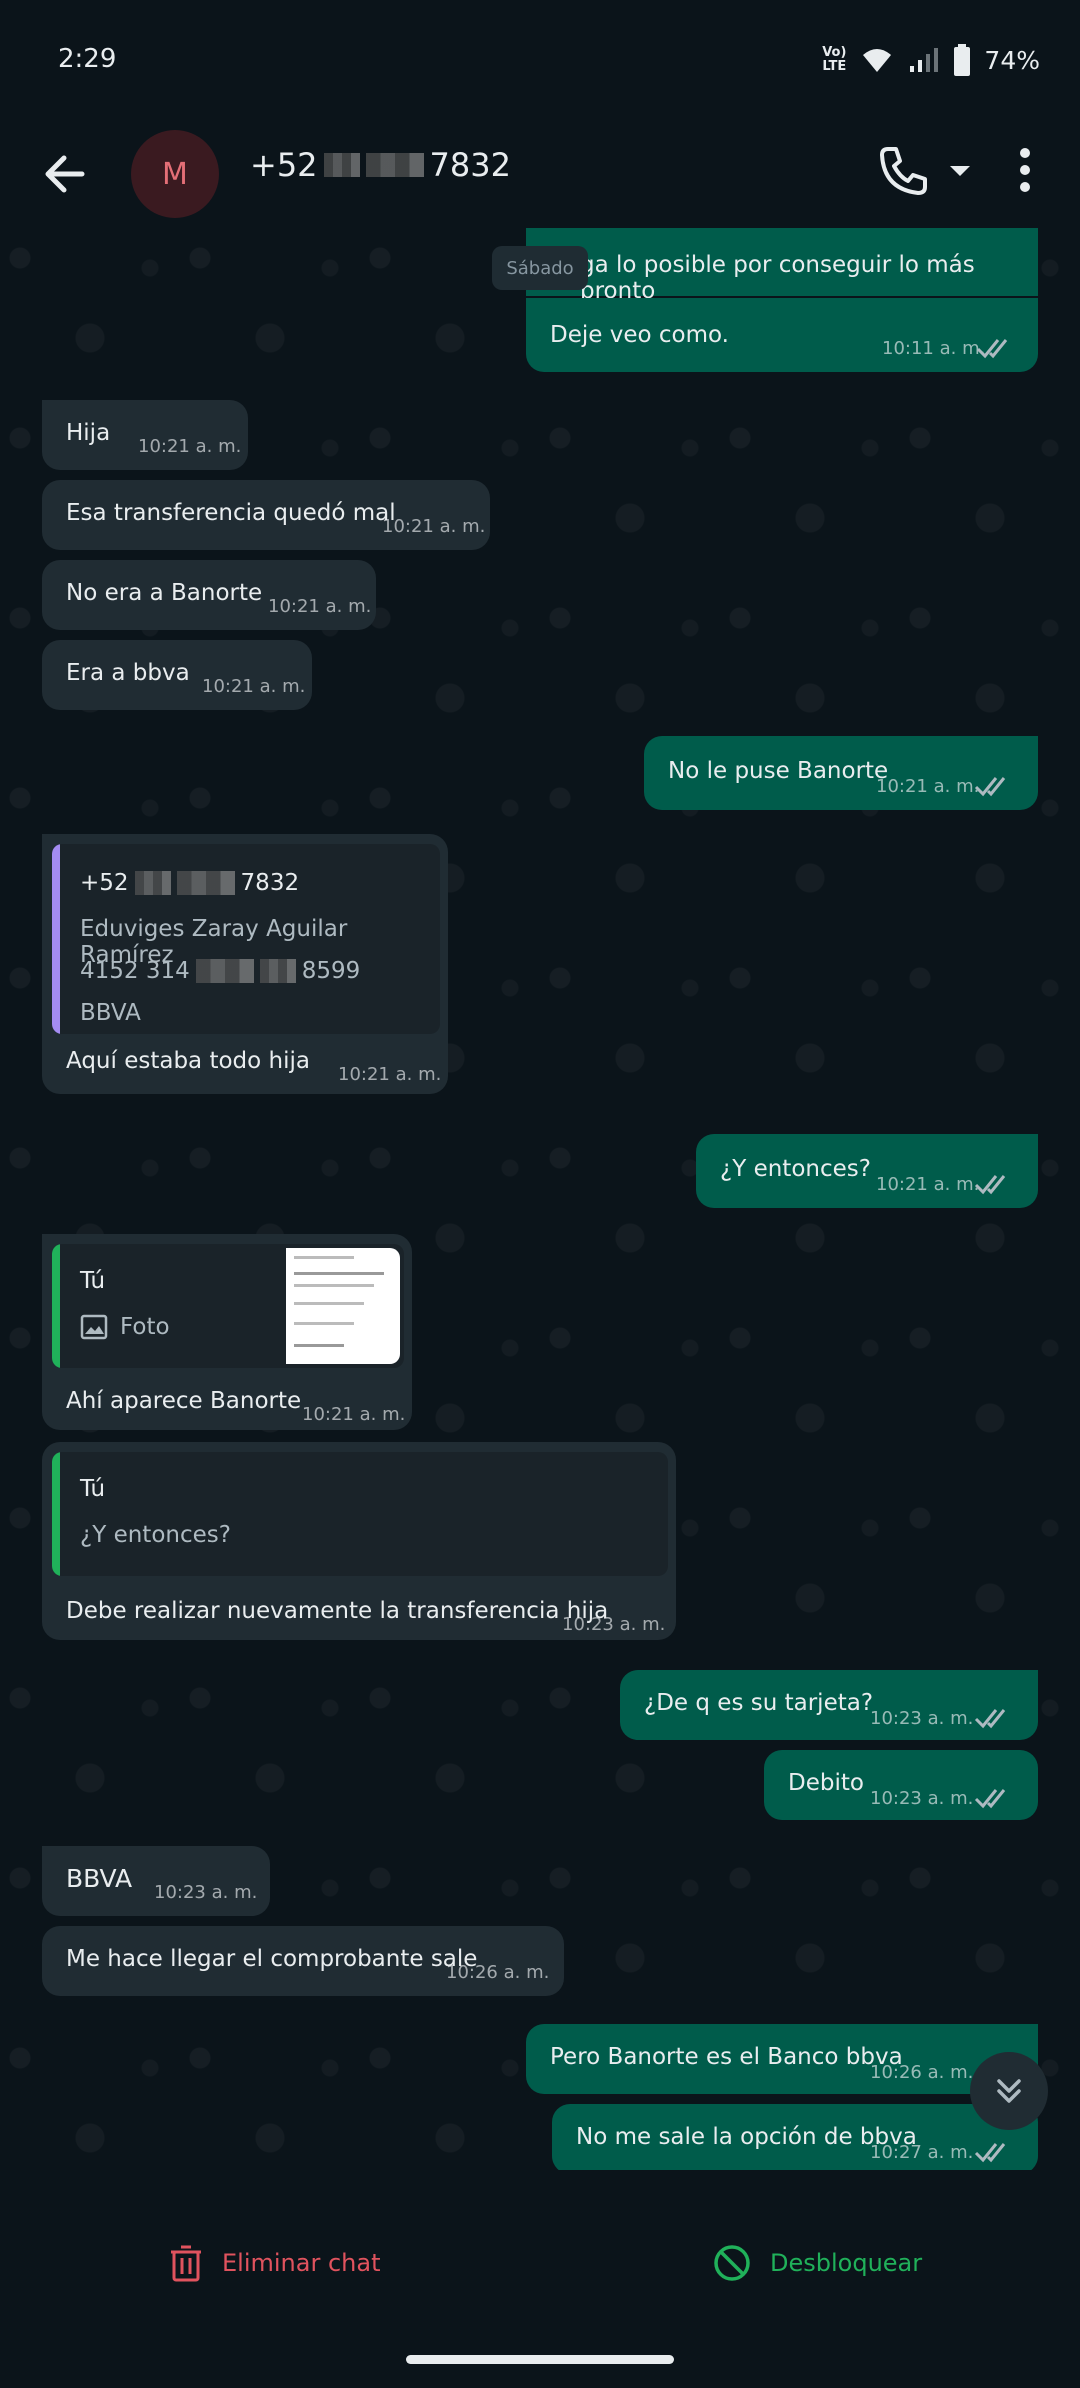  Describe the element at coordinates (155, 1535) in the screenshot. I see `quote-text-line: ¿Y entonces?` at that location.